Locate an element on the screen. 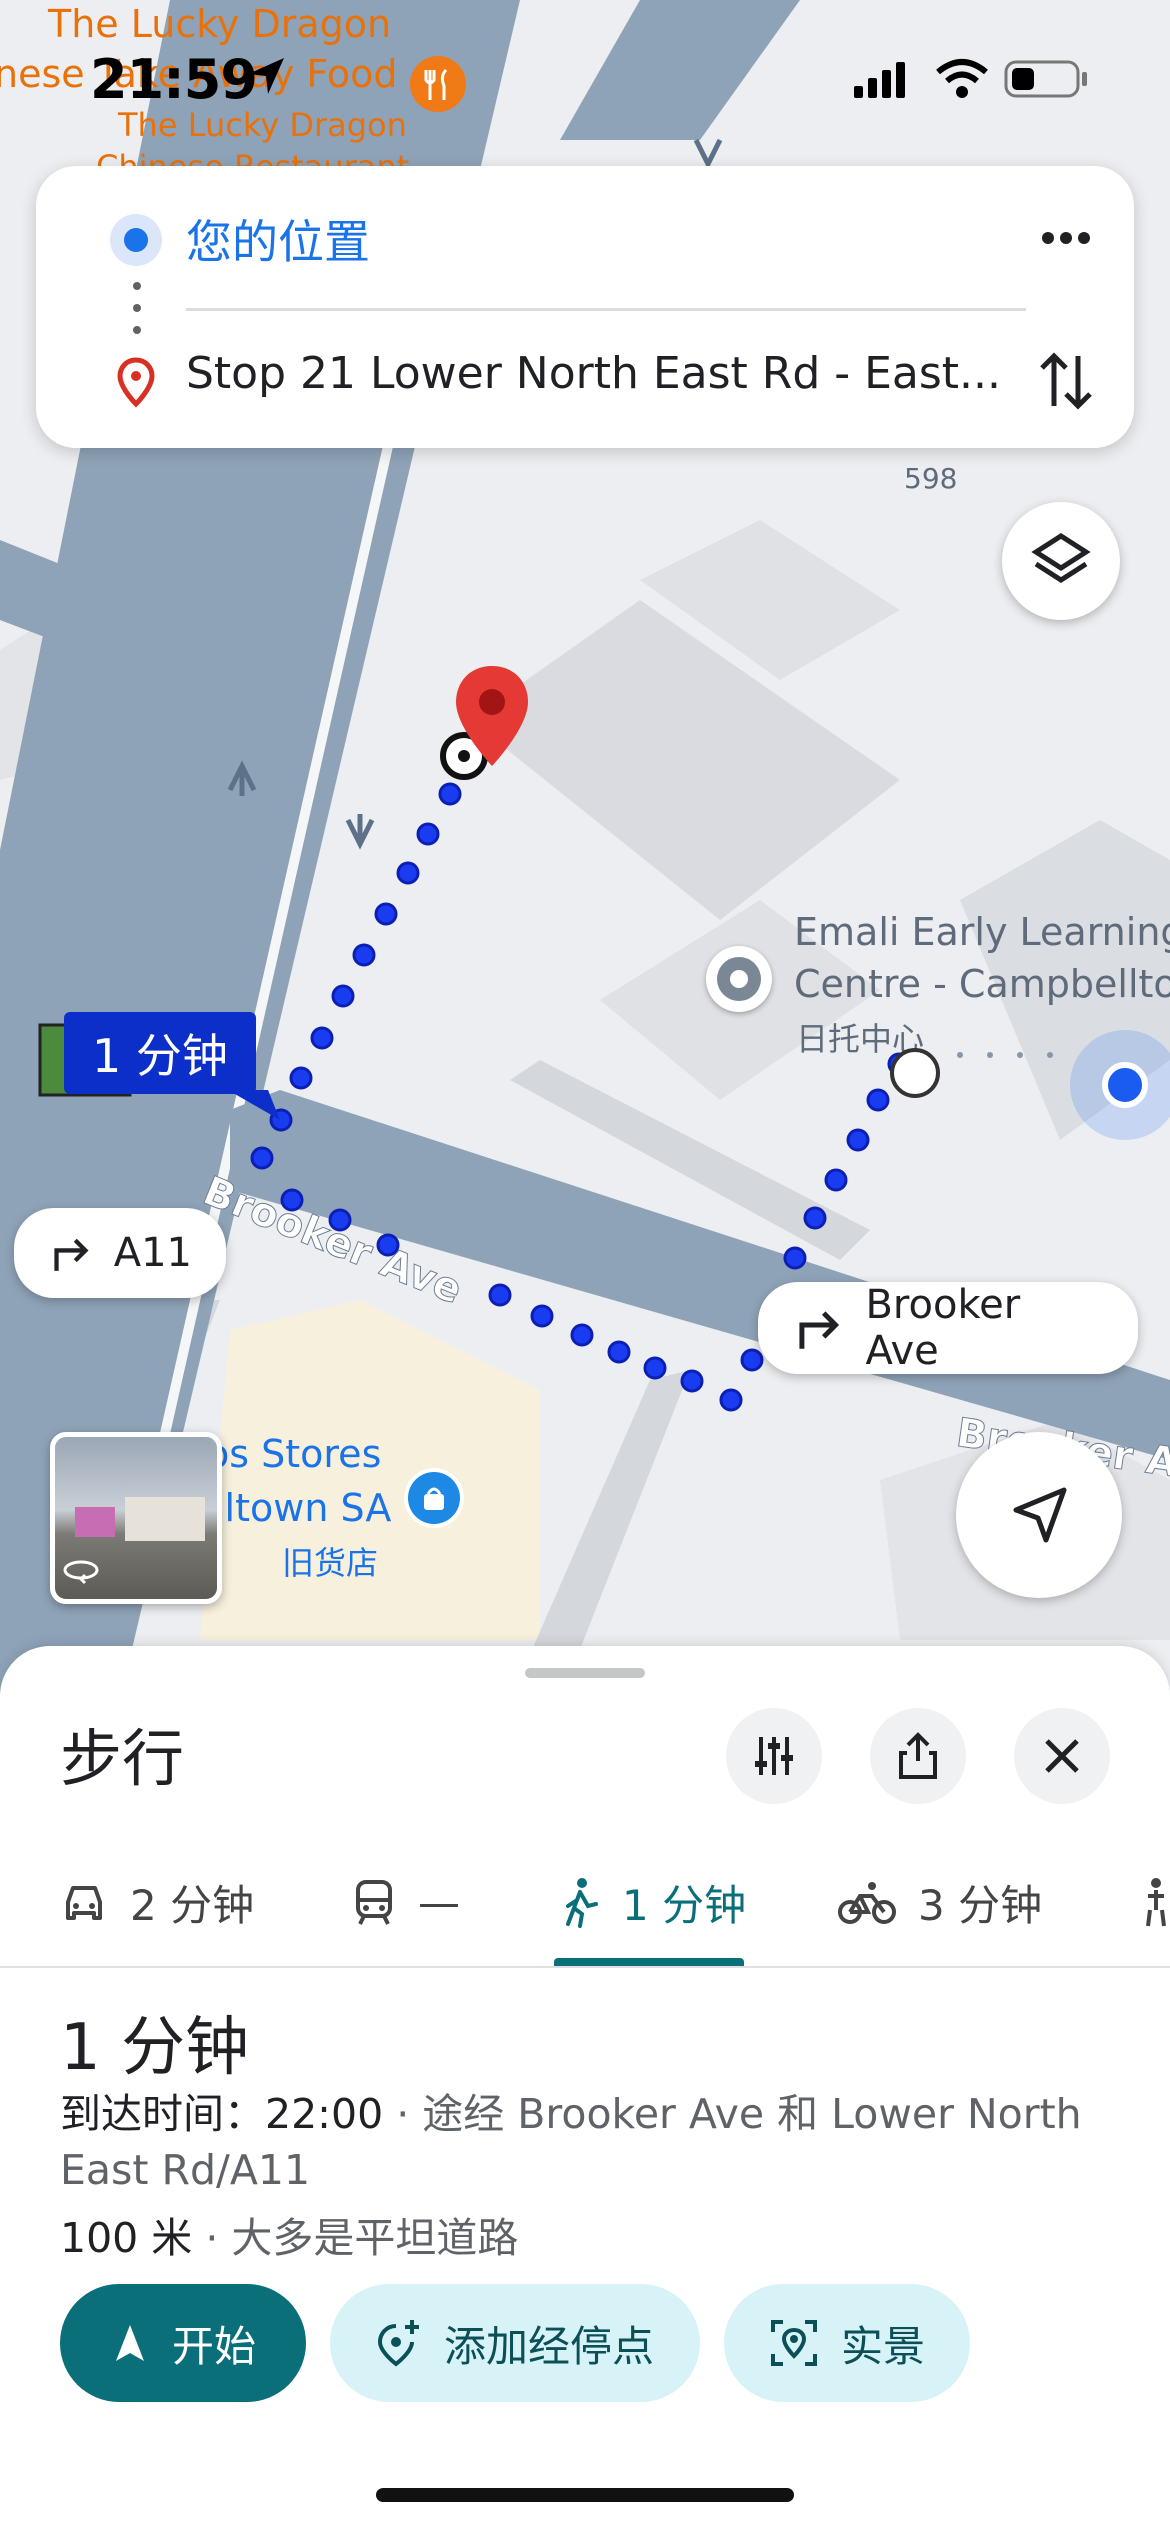  tab-bike: 3 分钟 is located at coordinates (940, 1902).